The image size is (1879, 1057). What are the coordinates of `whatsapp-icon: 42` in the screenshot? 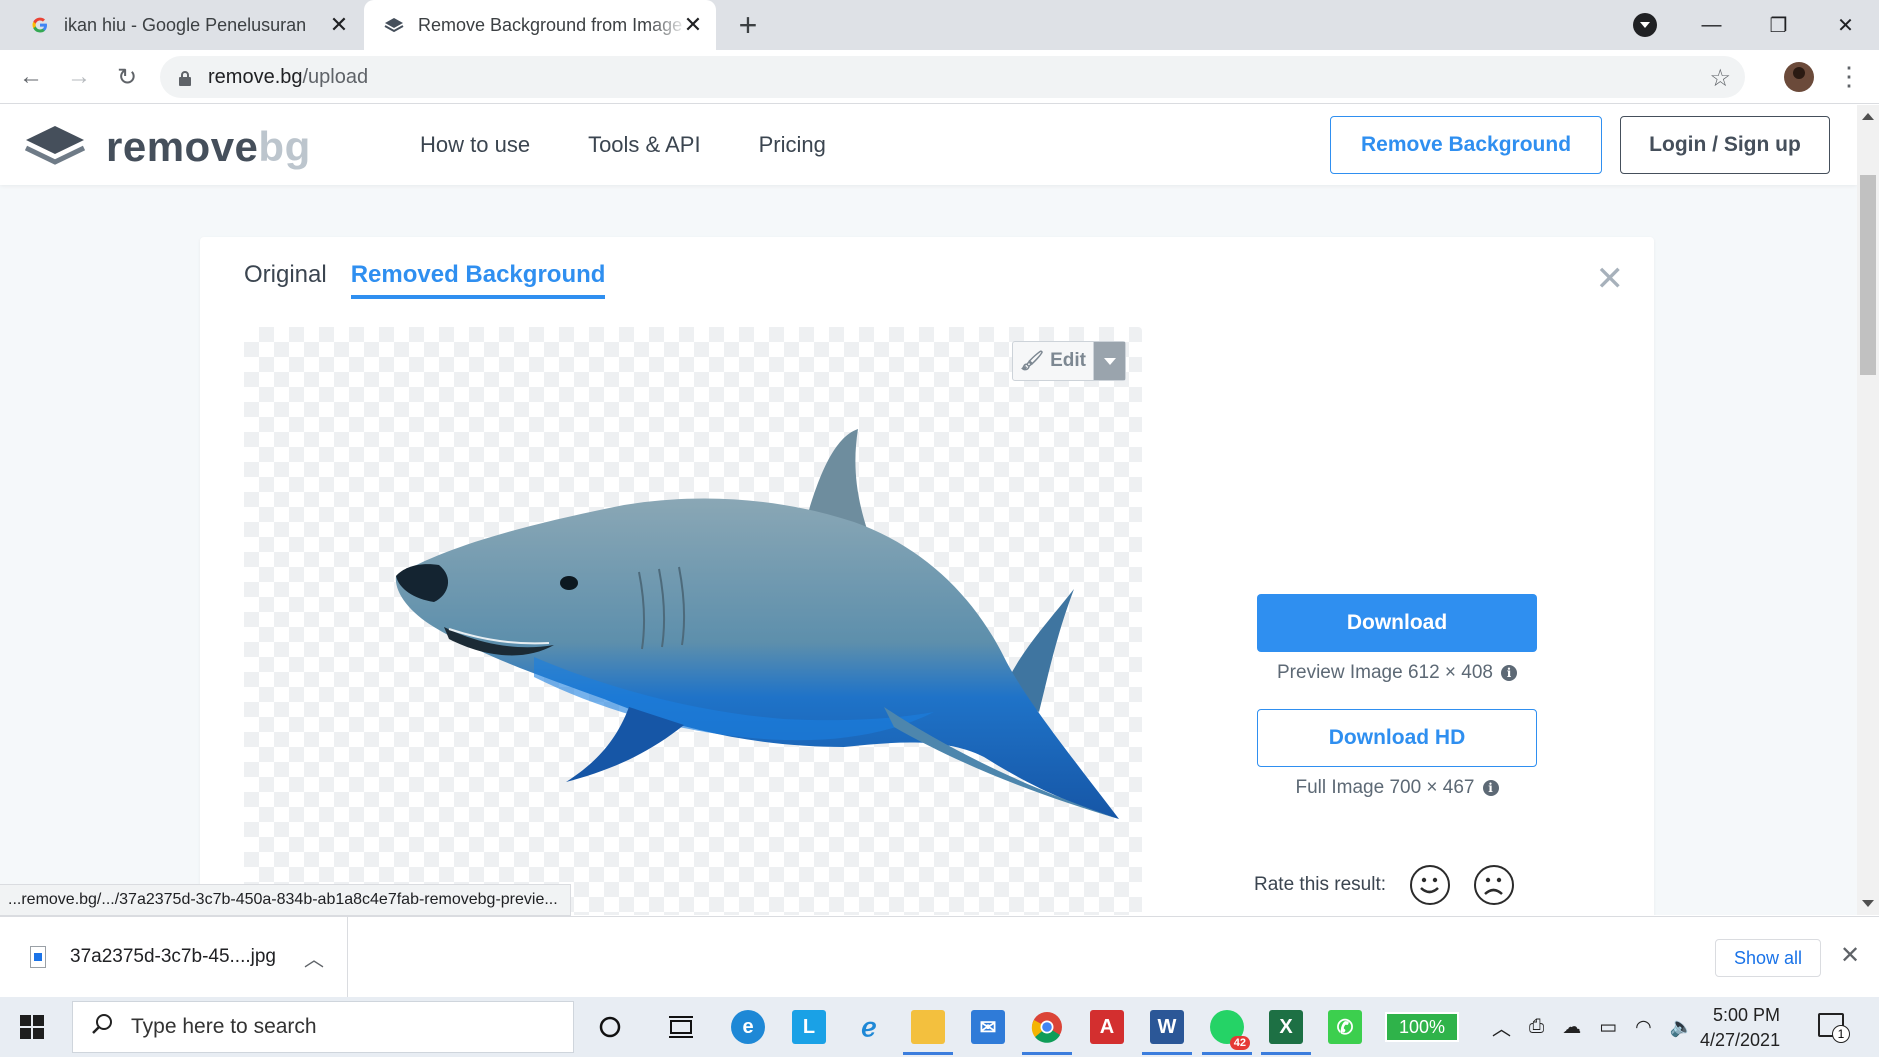 It's located at (1227, 1032).